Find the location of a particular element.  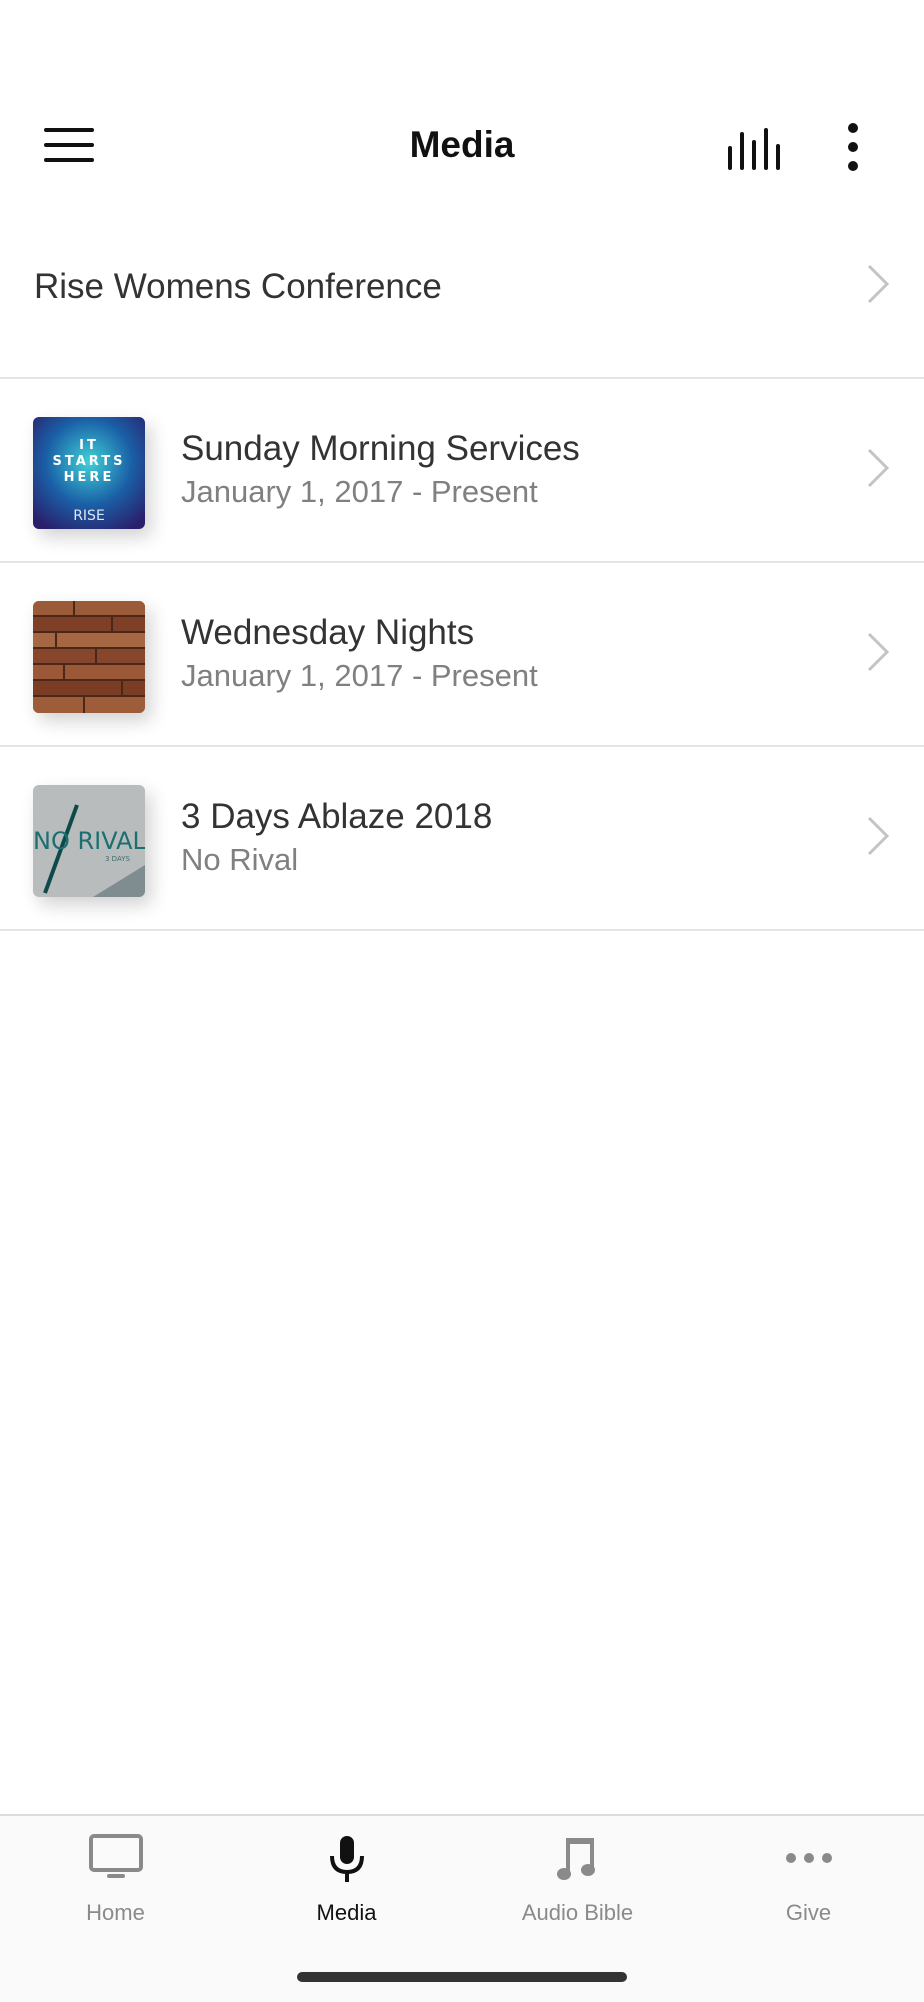

svg-text: NO RIVAL is located at coordinates (89, 841).